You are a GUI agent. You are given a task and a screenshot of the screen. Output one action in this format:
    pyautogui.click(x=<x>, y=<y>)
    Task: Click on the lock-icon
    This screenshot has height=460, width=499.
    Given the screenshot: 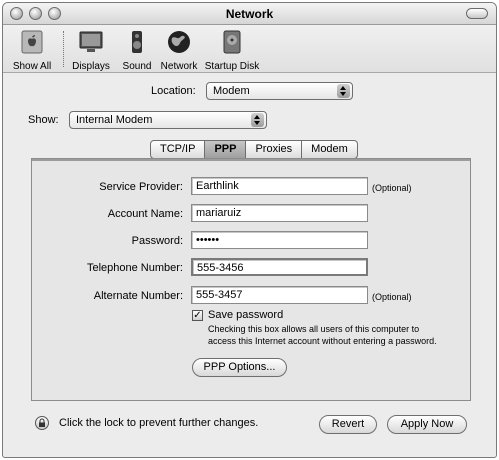 What is the action you would take?
    pyautogui.click(x=42, y=423)
    